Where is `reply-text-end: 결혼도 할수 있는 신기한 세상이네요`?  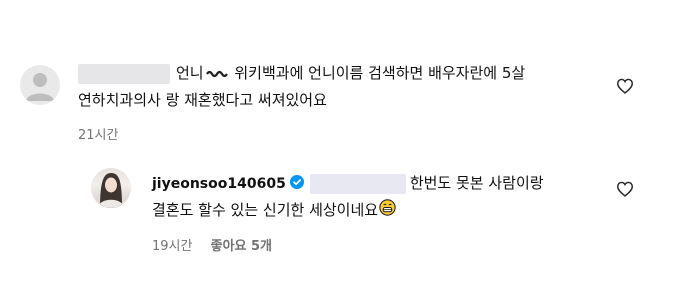 reply-text-end: 결혼도 할수 있는 신기한 세상이네요 is located at coordinates (265, 210).